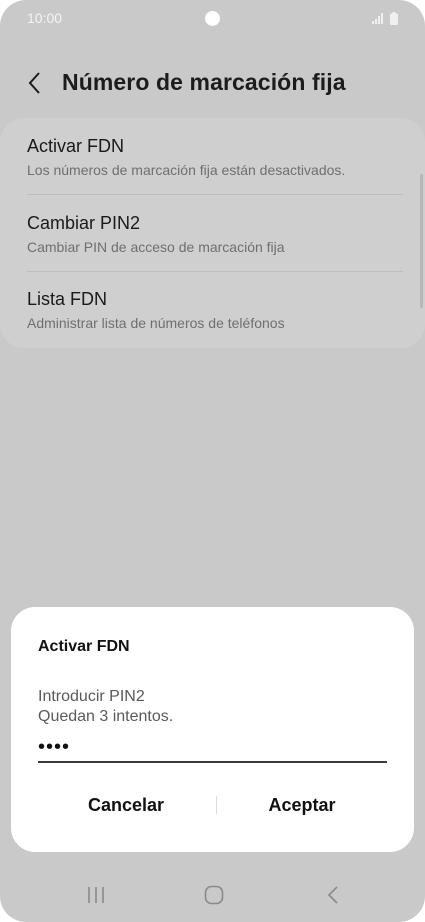 The width and height of the screenshot is (425, 922). I want to click on back-icon, so click(333, 895).